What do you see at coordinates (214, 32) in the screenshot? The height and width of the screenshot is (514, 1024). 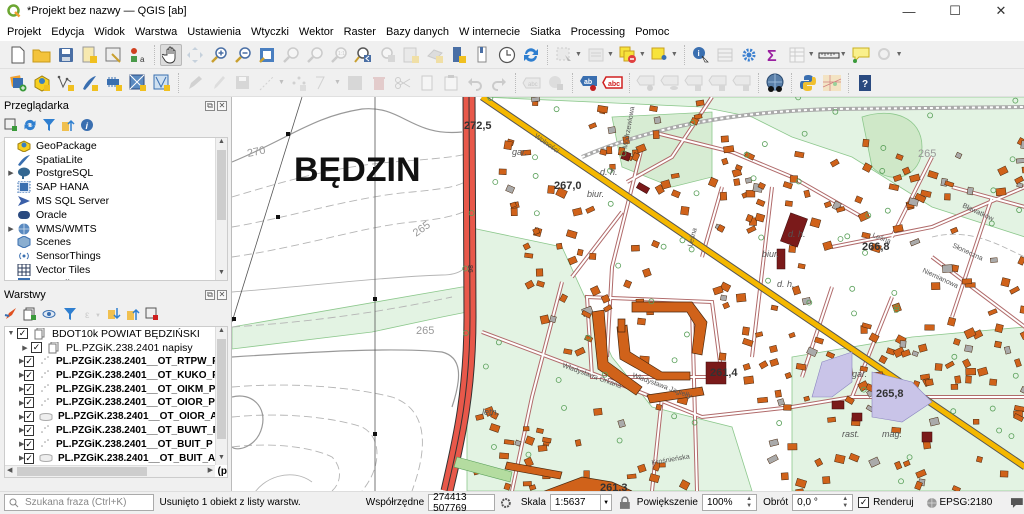 I see `menu-ustawienia: Ustawienia` at bounding box center [214, 32].